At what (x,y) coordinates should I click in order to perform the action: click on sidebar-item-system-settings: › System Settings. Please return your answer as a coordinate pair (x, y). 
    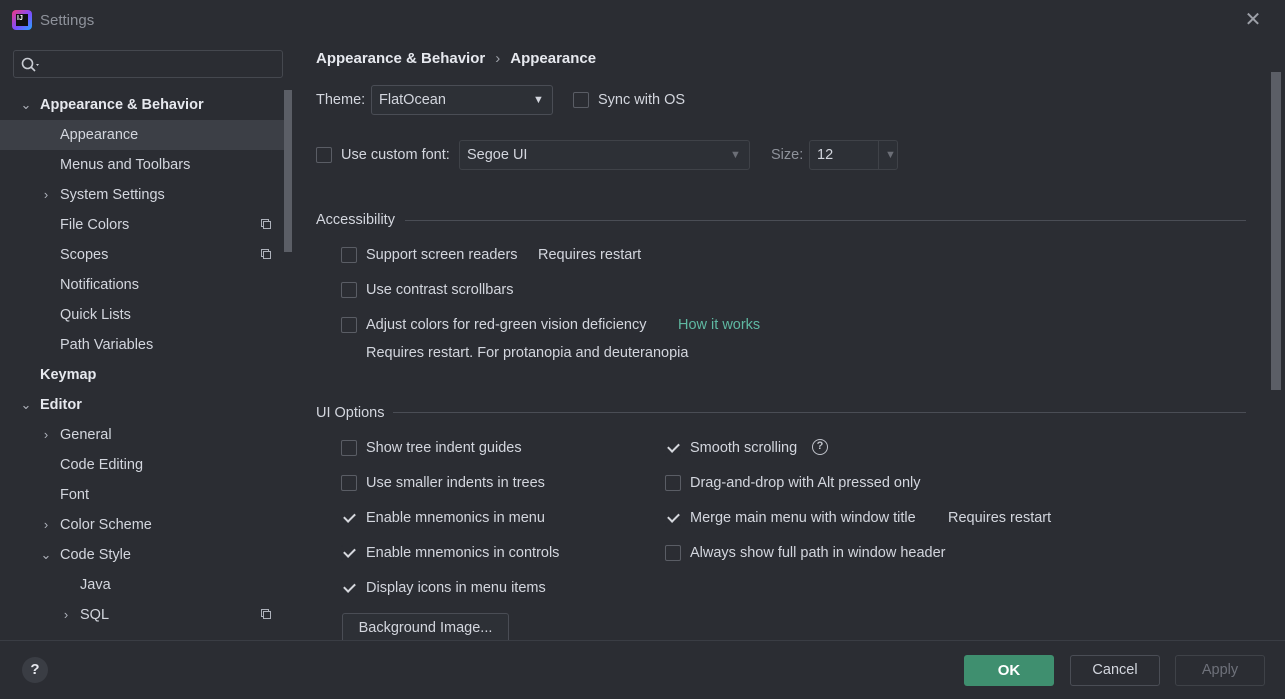
    Looking at the image, I should click on (142, 195).